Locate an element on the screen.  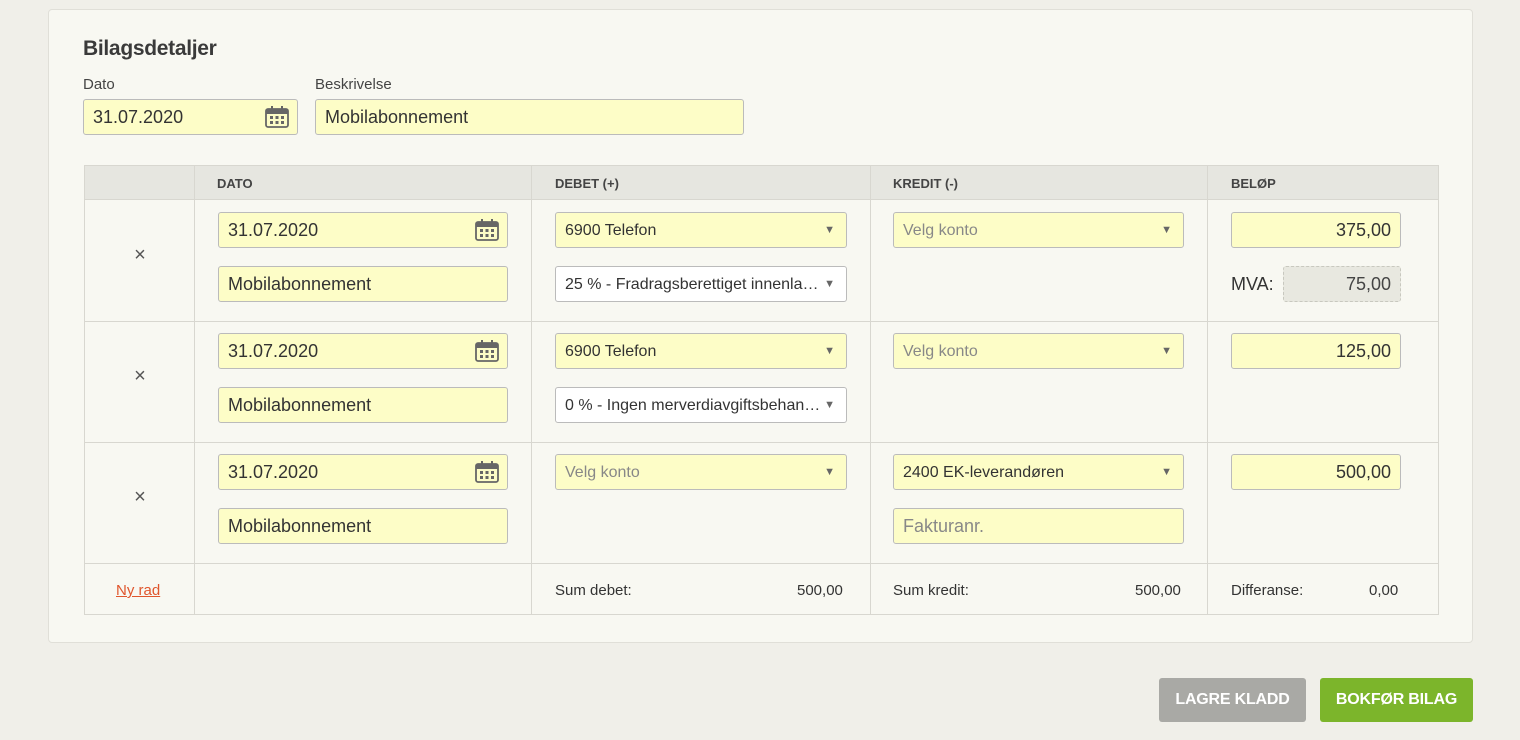
date-label: Dato is located at coordinates (99, 84).